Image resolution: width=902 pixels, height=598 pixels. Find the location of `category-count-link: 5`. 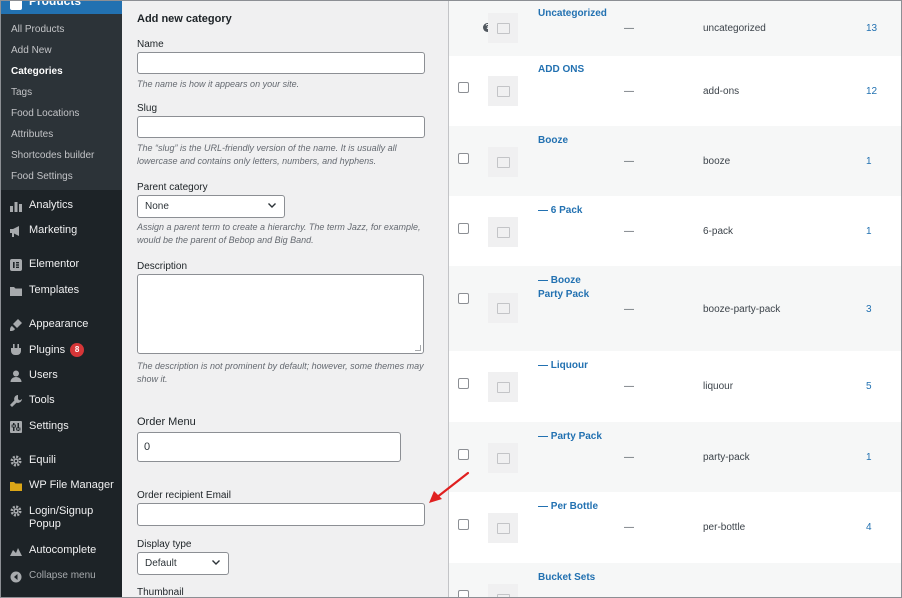

category-count-link: 5 is located at coordinates (869, 386).